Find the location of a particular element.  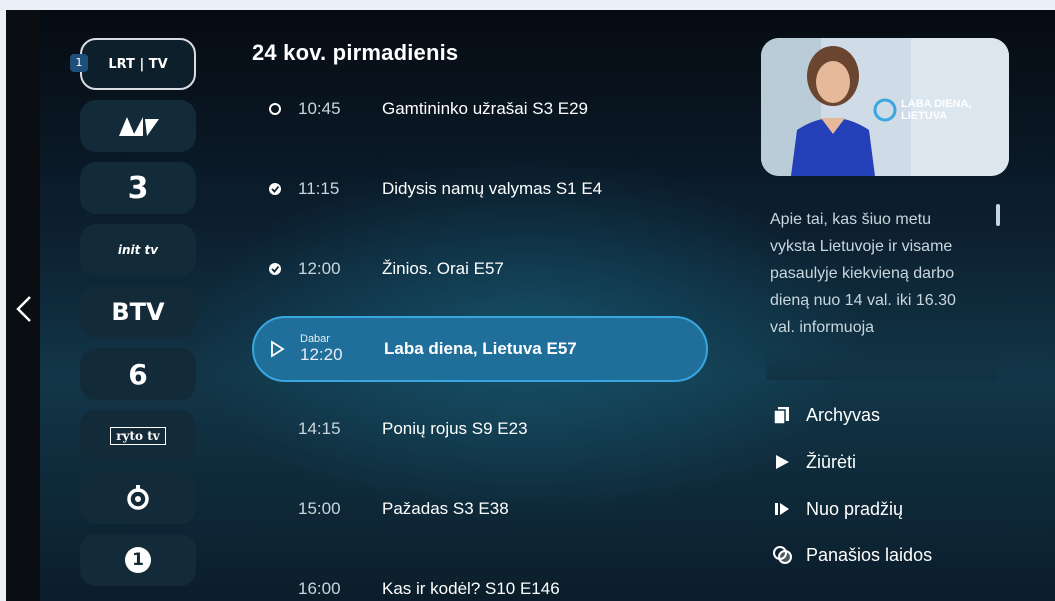

channel-one: 1 is located at coordinates (138, 560).